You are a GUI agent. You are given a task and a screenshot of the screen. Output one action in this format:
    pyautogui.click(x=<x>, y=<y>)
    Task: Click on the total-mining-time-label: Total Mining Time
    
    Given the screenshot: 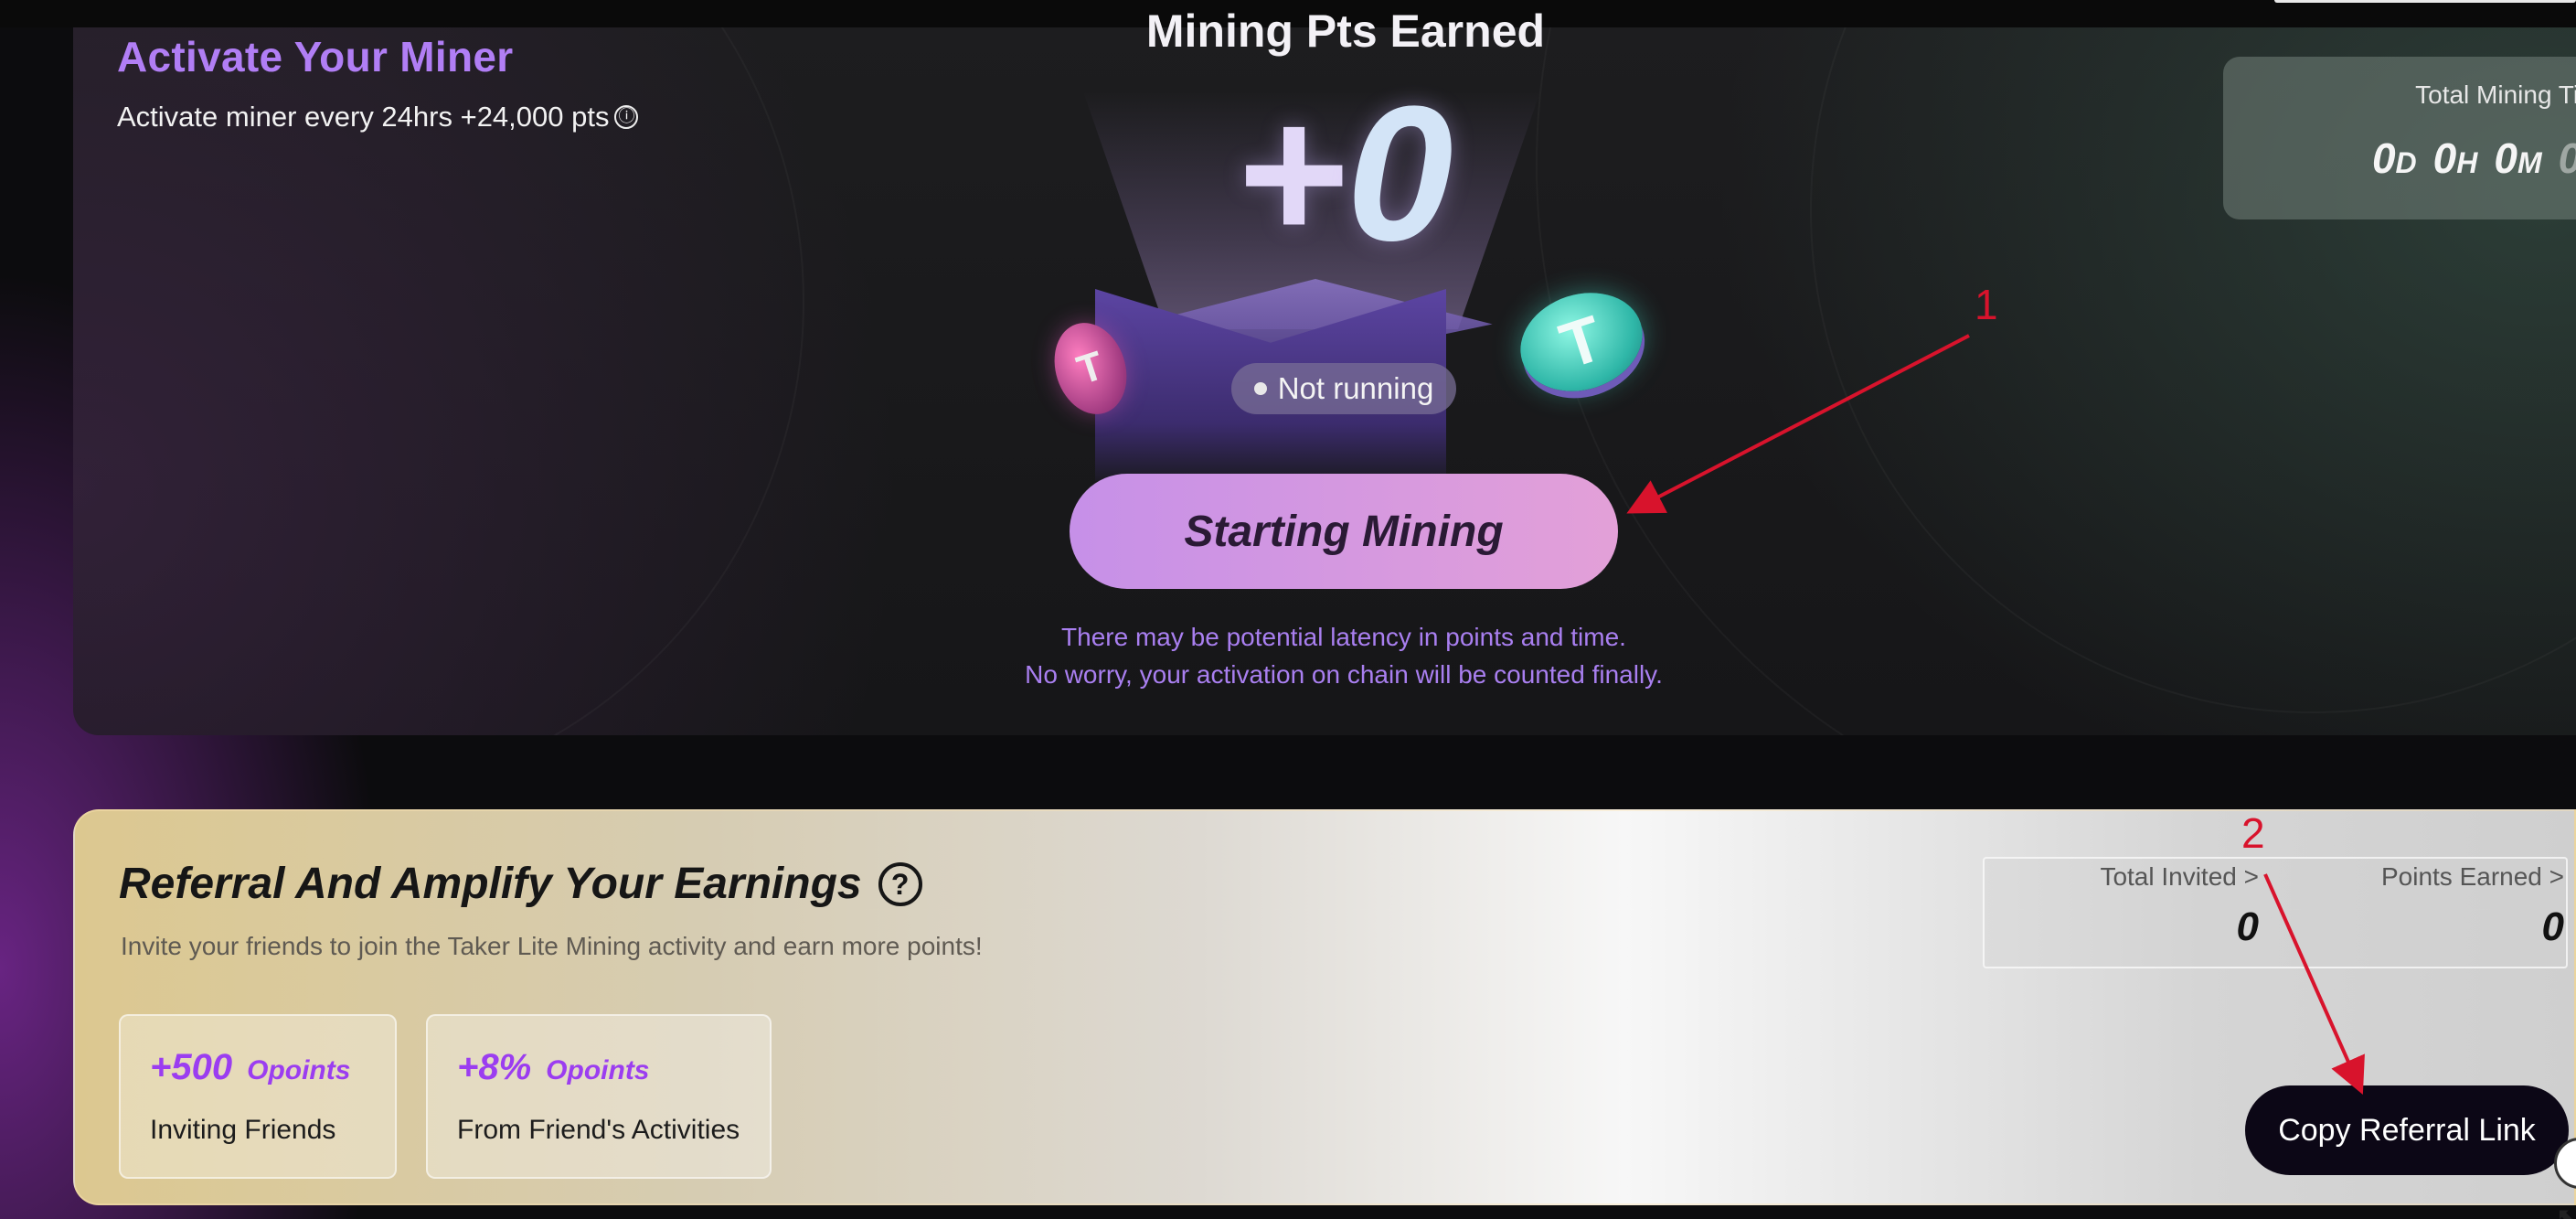 What is the action you would take?
    pyautogui.click(x=2495, y=94)
    